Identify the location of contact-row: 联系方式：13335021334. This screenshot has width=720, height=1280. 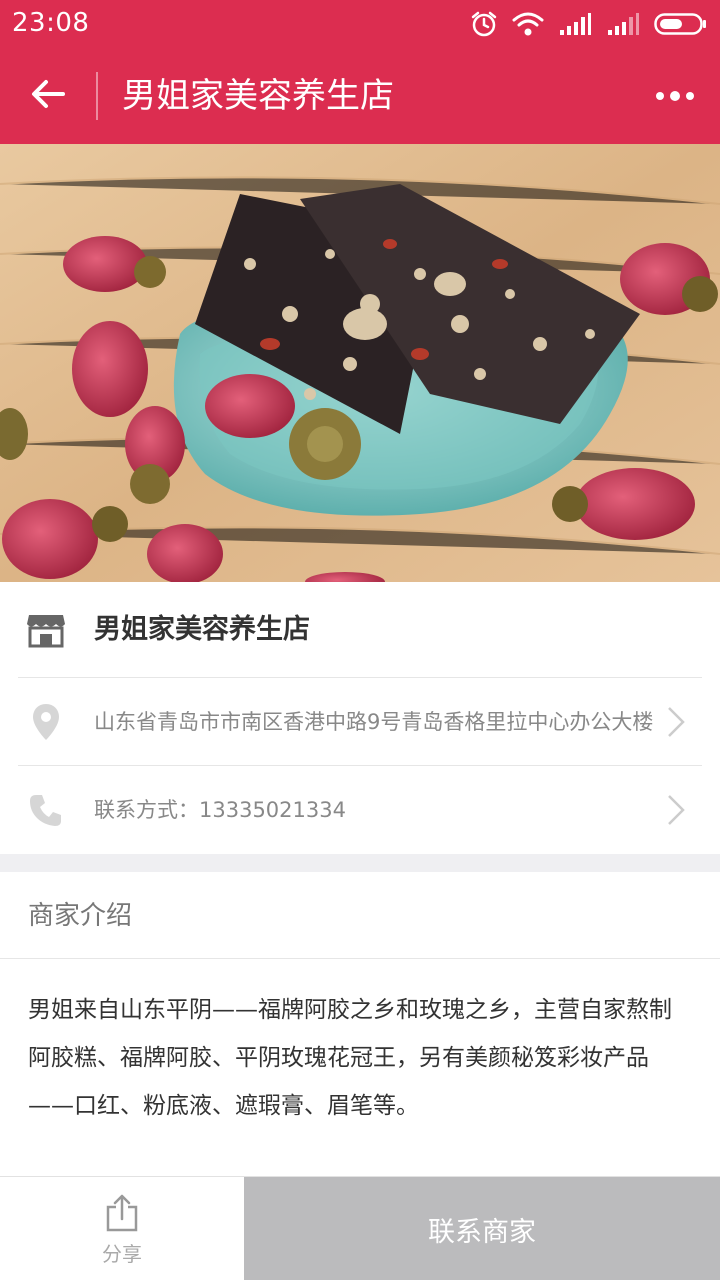
(360, 810).